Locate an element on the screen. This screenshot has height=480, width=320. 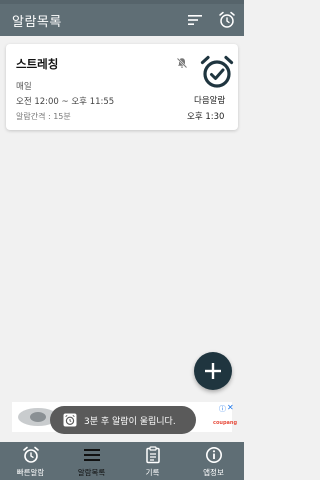
nav-history: 기록 is located at coordinates (152, 461).